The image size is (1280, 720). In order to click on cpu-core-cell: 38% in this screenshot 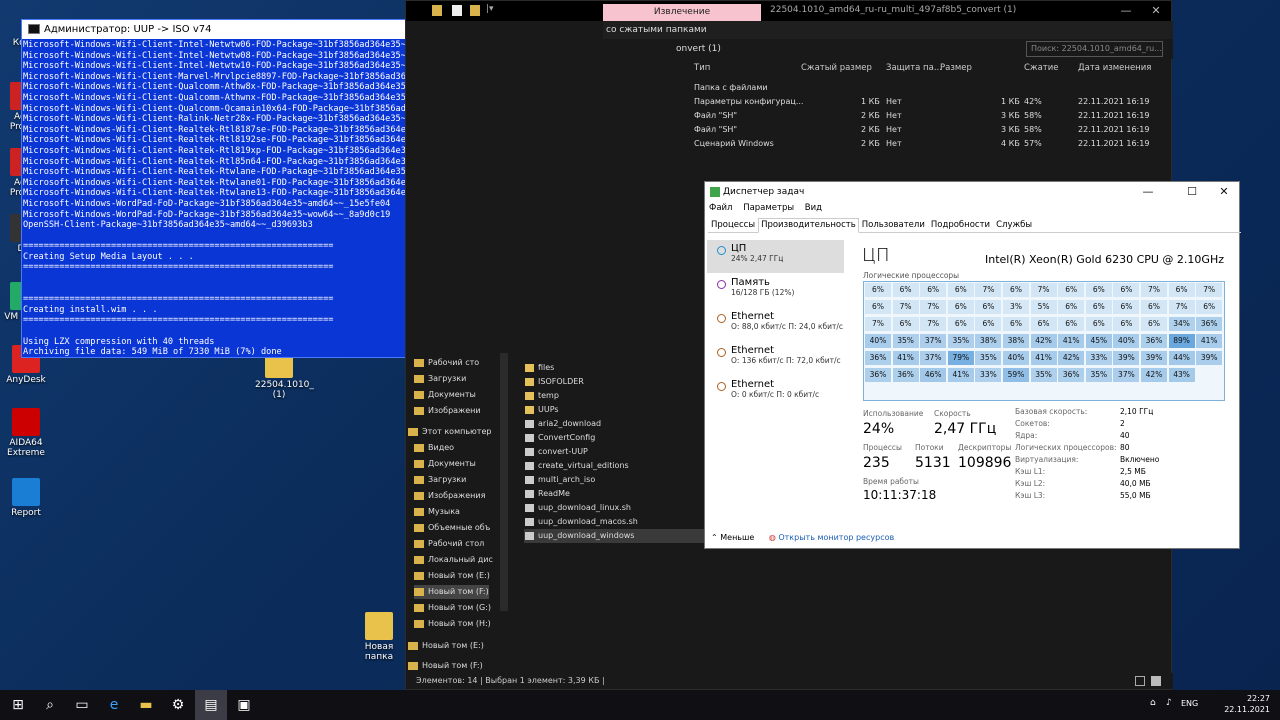, I will do `click(1016, 341)`.